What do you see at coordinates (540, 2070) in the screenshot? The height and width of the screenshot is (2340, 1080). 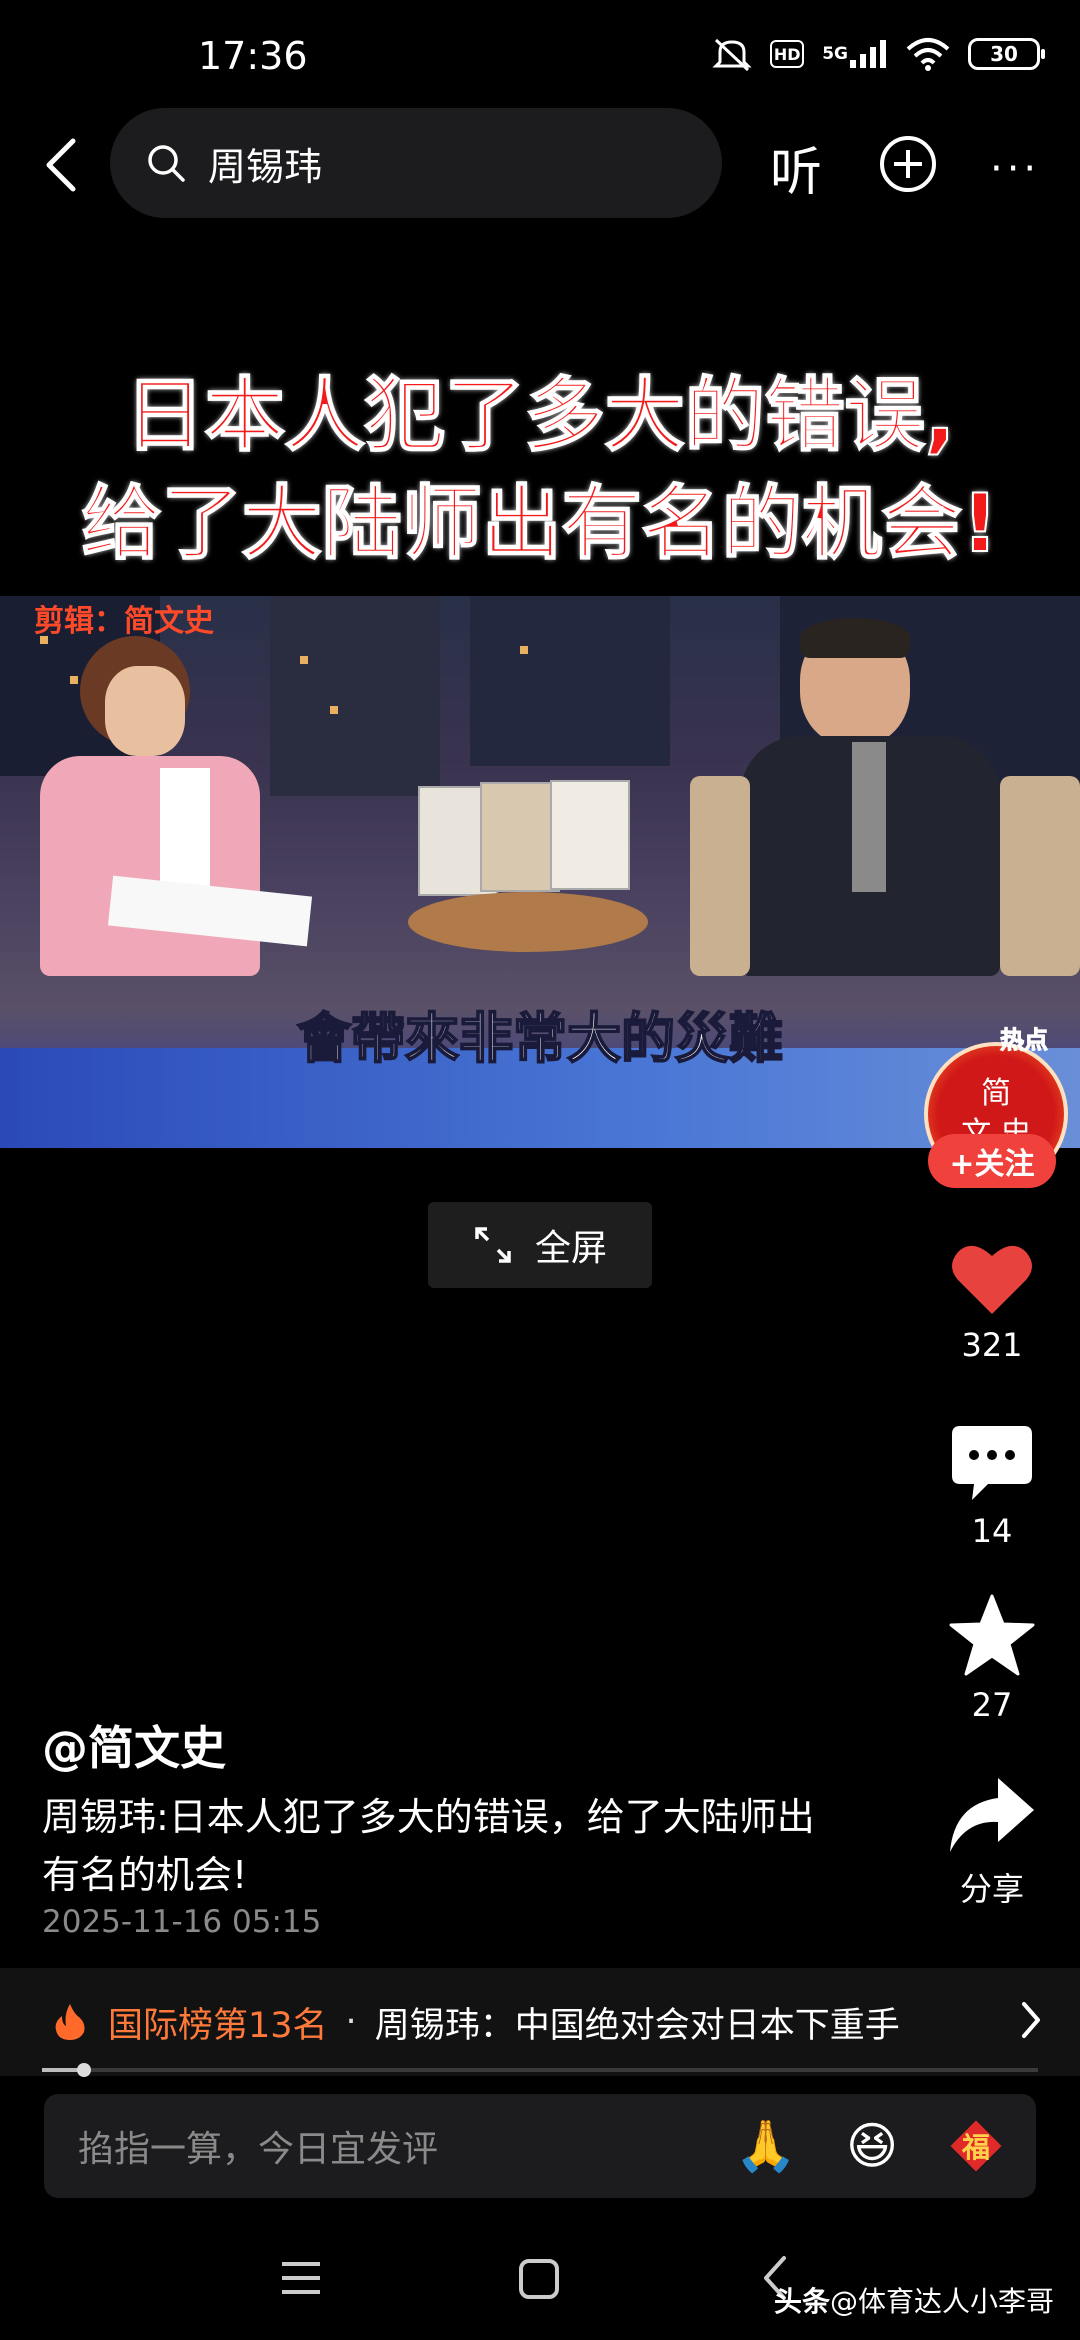 I see `video-progress-bar` at bounding box center [540, 2070].